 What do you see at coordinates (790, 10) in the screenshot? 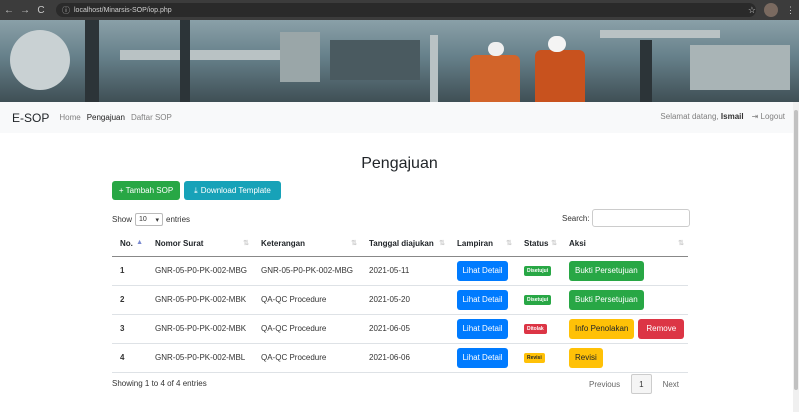
I see `browser-menu-icon: ⋮` at bounding box center [790, 10].